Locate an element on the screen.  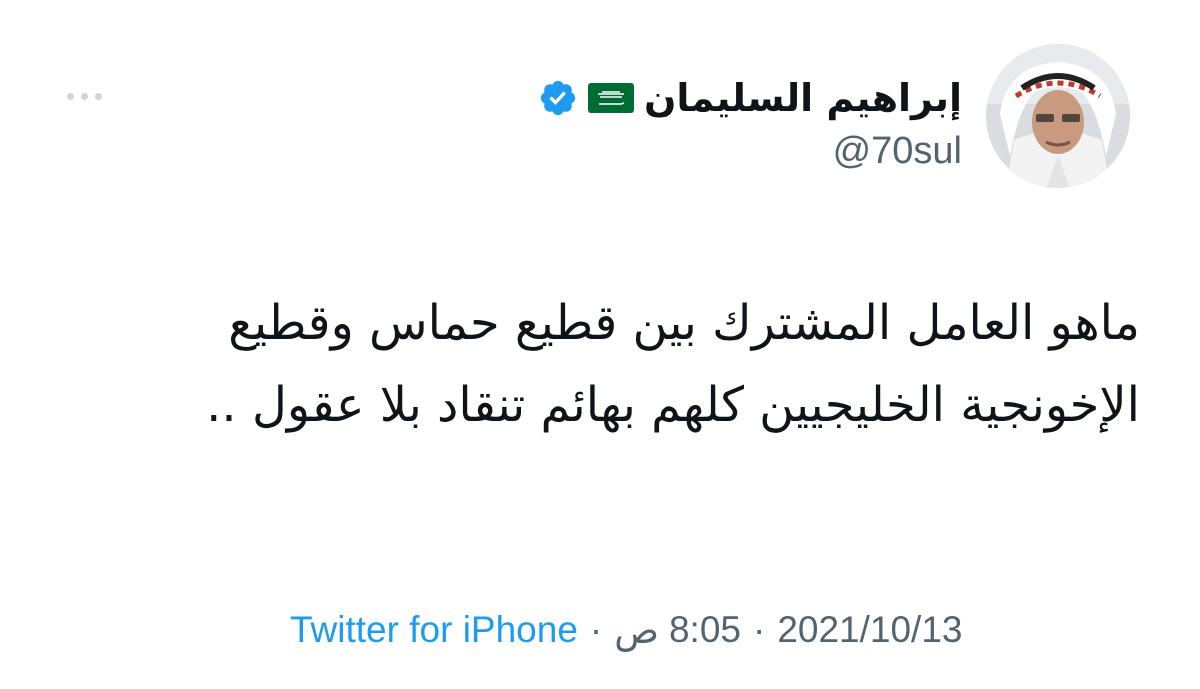
author-display-name: إبراهيم السليمان is located at coordinates (803, 98).